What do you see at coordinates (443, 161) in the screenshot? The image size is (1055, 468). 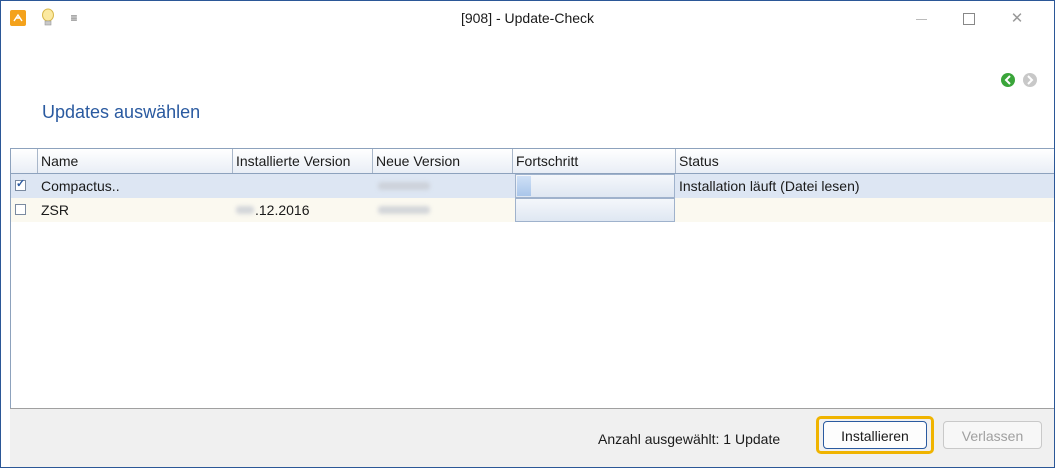 I see `column-header-new-version: Neue Version` at bounding box center [443, 161].